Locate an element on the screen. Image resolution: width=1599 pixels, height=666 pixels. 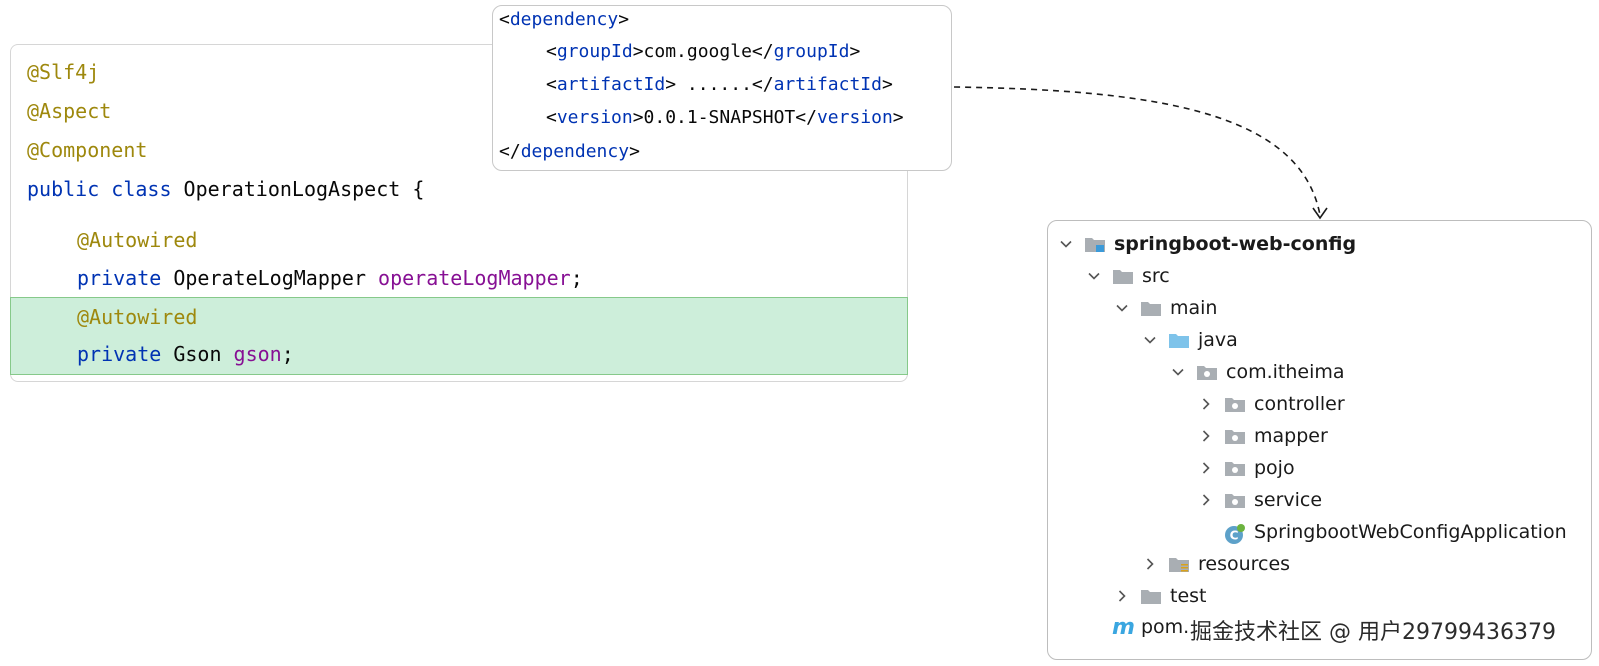
tree-item-label: mapper is located at coordinates (1291, 436).